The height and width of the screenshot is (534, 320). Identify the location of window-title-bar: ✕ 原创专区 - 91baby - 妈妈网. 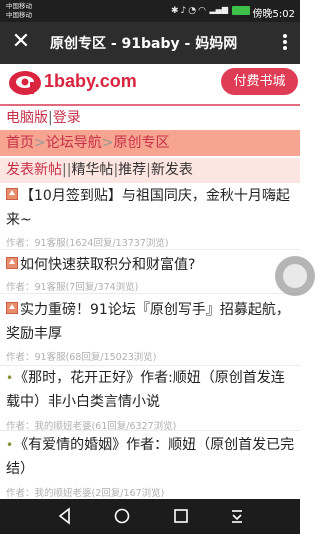
(150, 43).